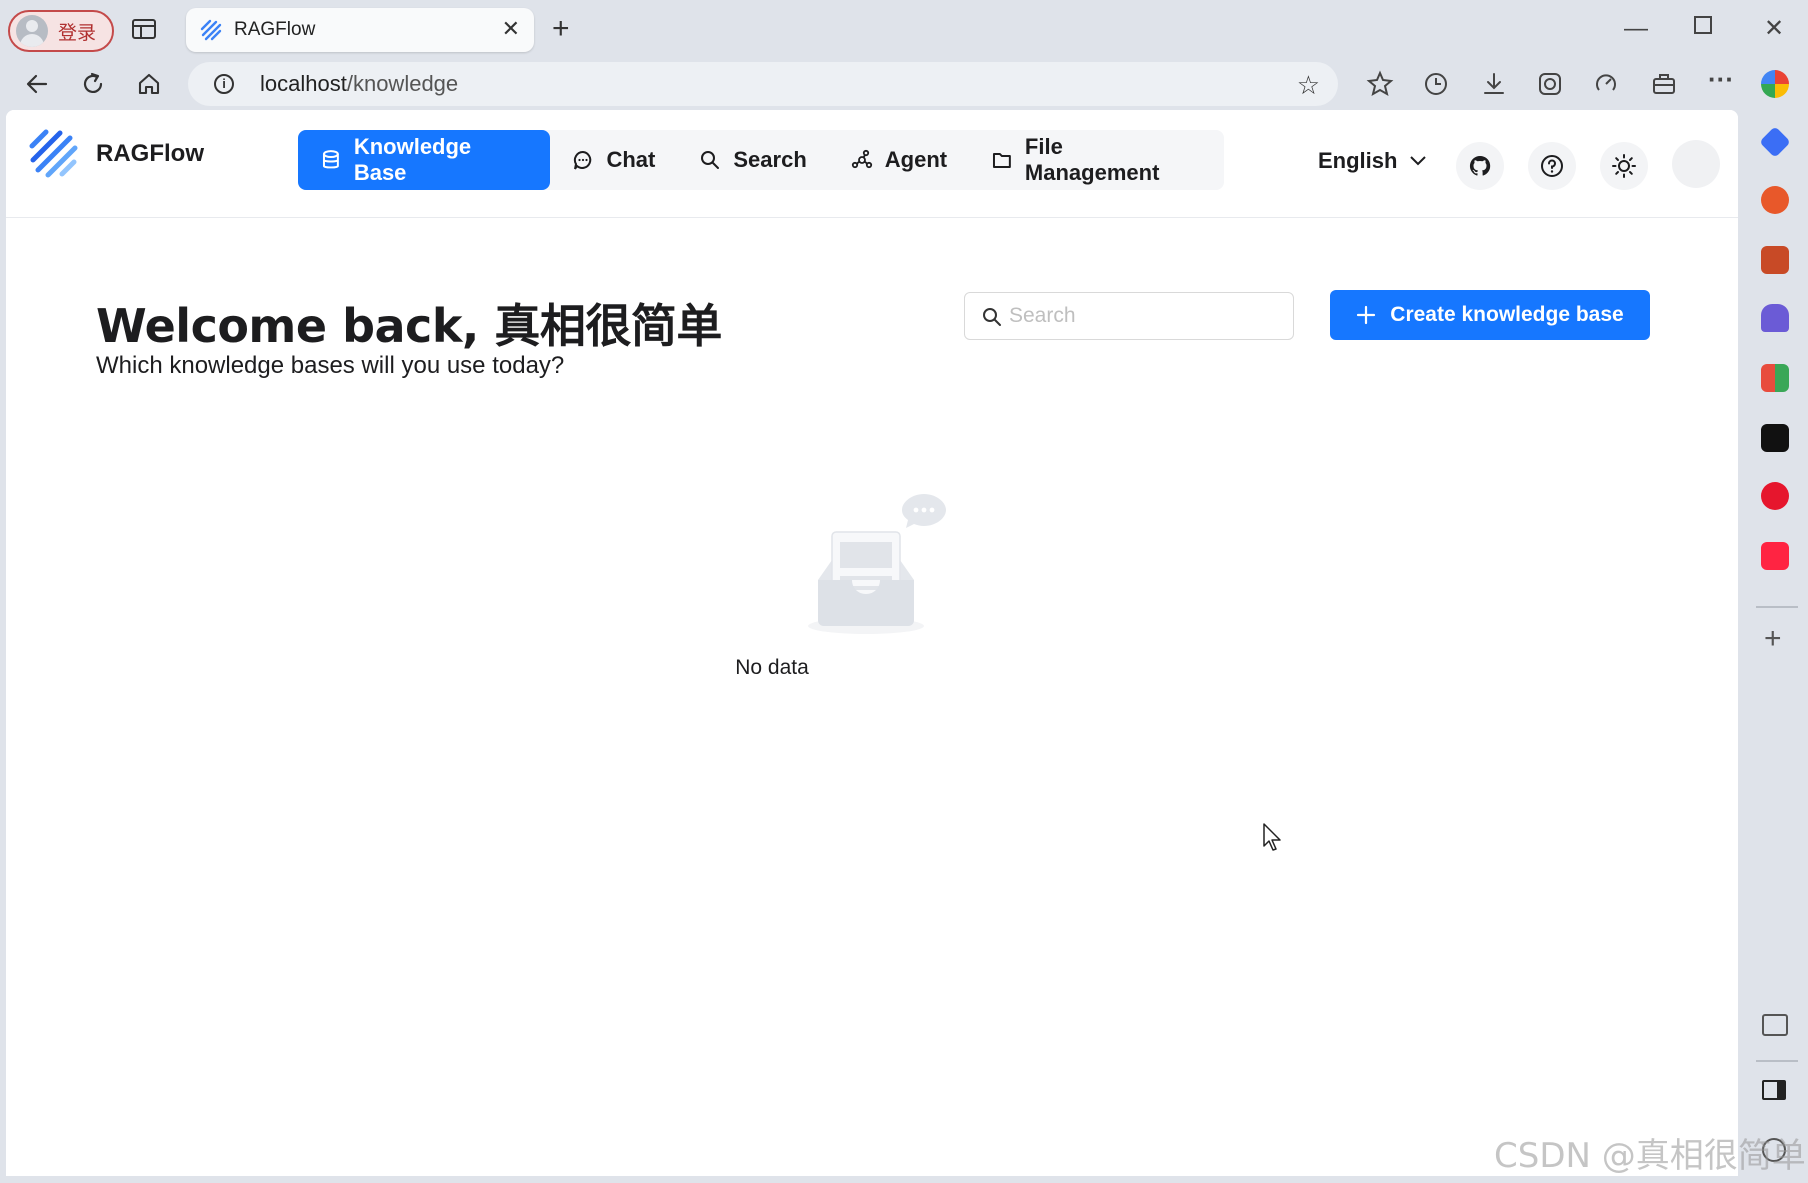 This screenshot has width=1808, height=1183. I want to click on nav-chat: Chat, so click(613, 160).